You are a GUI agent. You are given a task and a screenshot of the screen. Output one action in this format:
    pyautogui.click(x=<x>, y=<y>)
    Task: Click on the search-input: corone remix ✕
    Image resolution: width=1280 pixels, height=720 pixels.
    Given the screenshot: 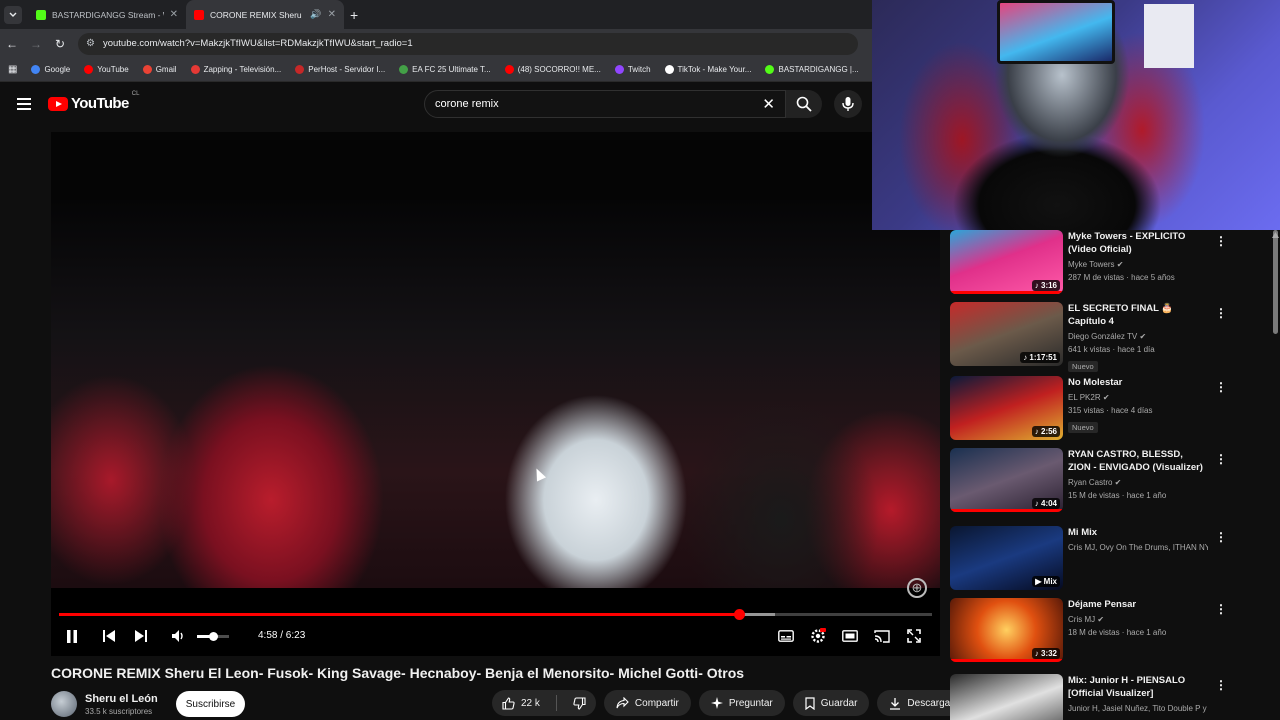 What is the action you would take?
    pyautogui.click(x=605, y=104)
    